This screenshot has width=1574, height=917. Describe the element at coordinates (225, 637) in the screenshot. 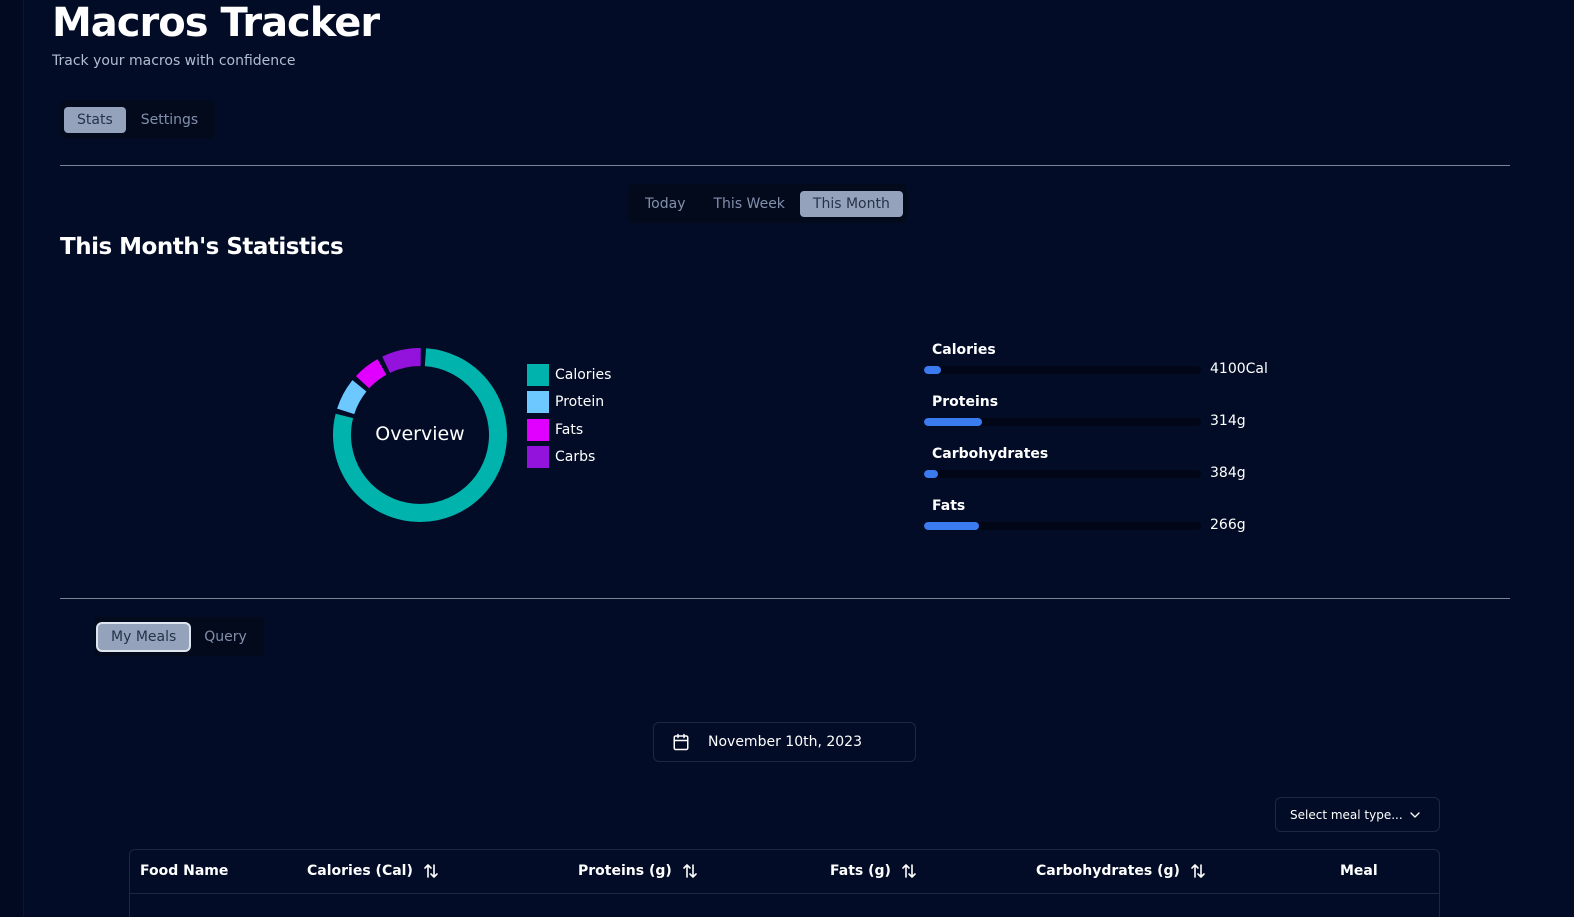

I see `tab-query: Query` at that location.